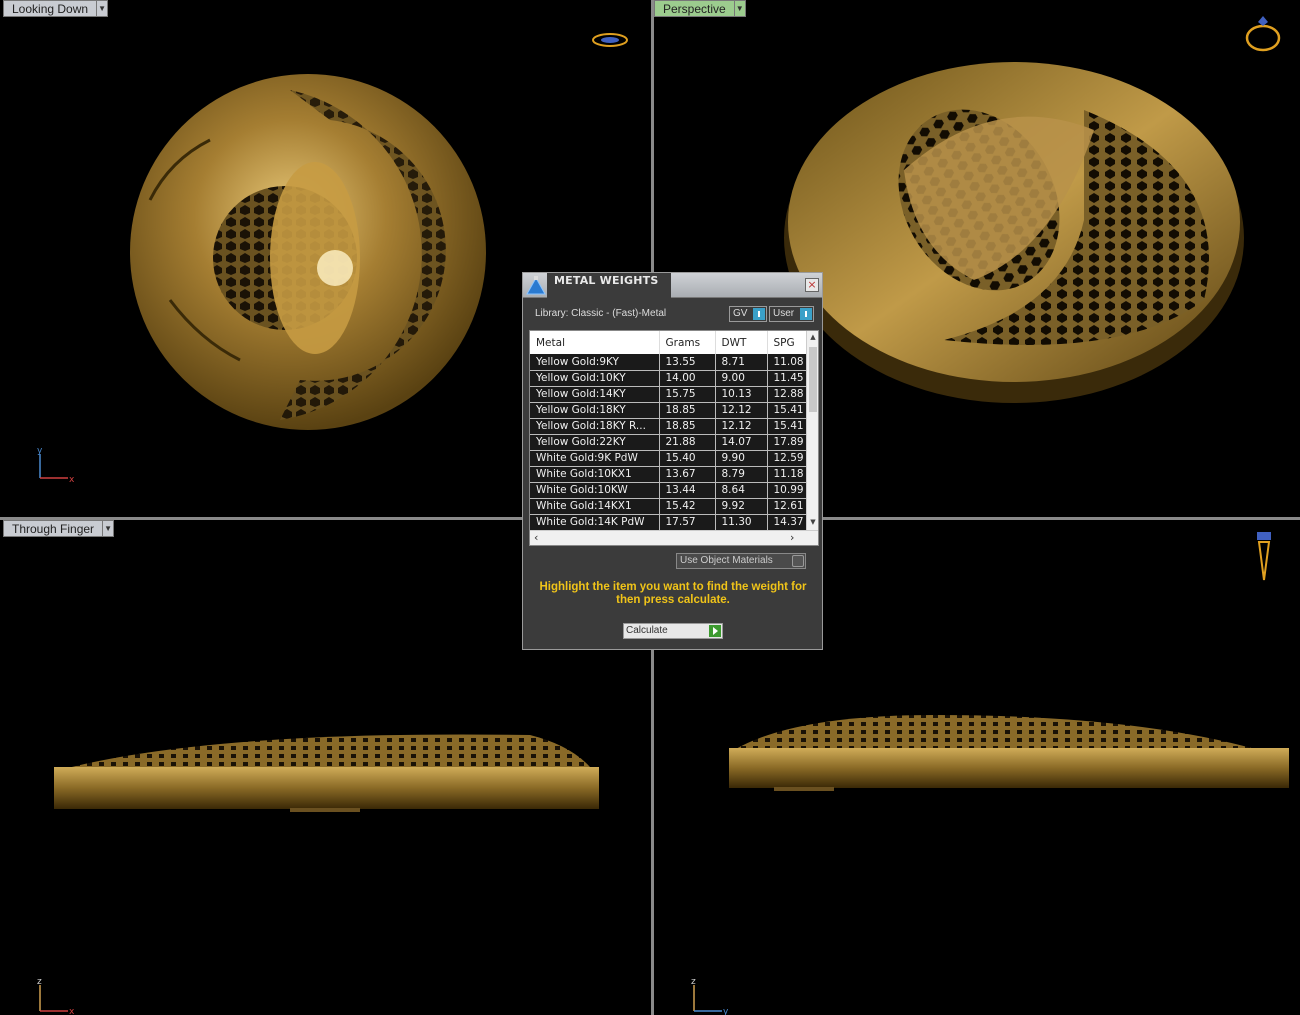  I want to click on table-row: White Gold:10KW 13.44 8.64 10.99, so click(669, 490).